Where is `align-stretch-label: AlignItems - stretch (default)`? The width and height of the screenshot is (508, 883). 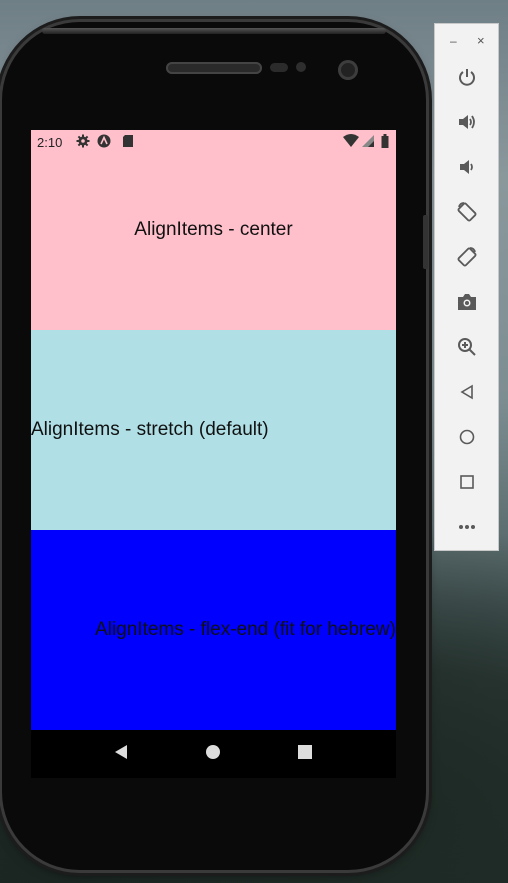 align-stretch-label: AlignItems - stretch (default) is located at coordinates (150, 429).